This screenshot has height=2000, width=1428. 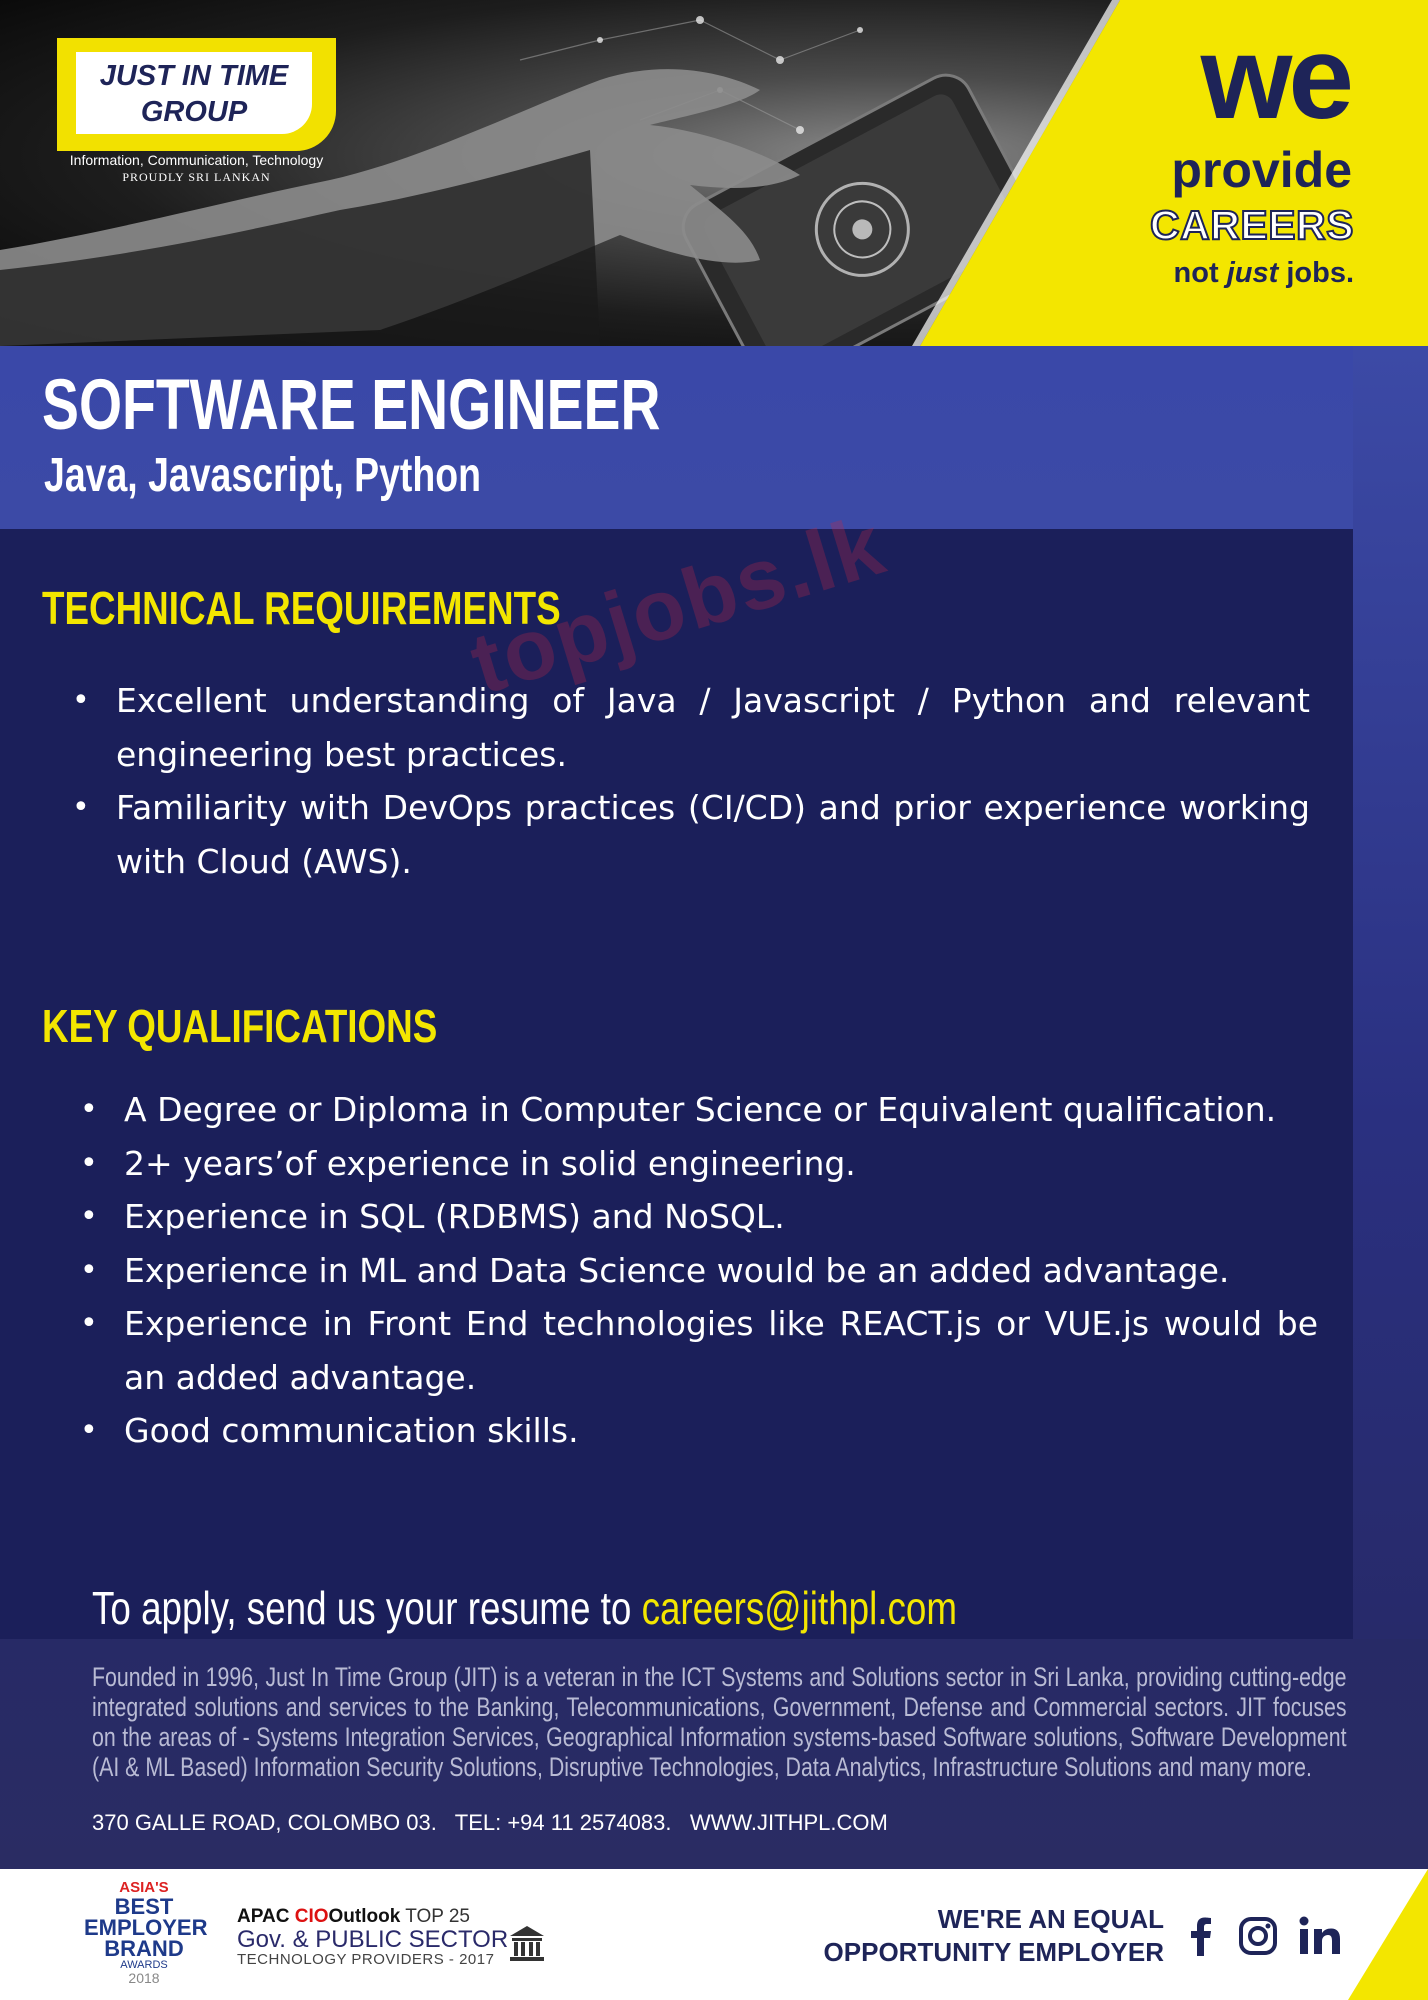 What do you see at coordinates (301, 608) in the screenshot?
I see `technical-requirements-heading: TECHNICAL REQUIREMENTS` at bounding box center [301, 608].